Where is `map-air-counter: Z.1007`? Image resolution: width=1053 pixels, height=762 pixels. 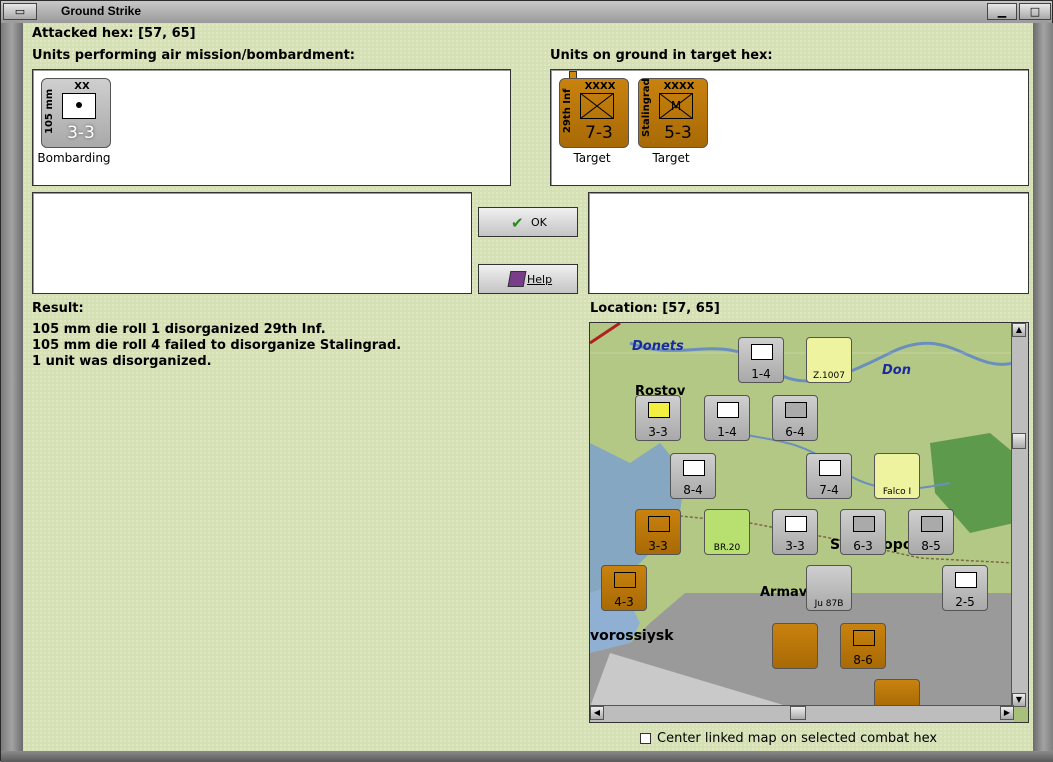
map-air-counter: Z.1007 is located at coordinates (829, 360).